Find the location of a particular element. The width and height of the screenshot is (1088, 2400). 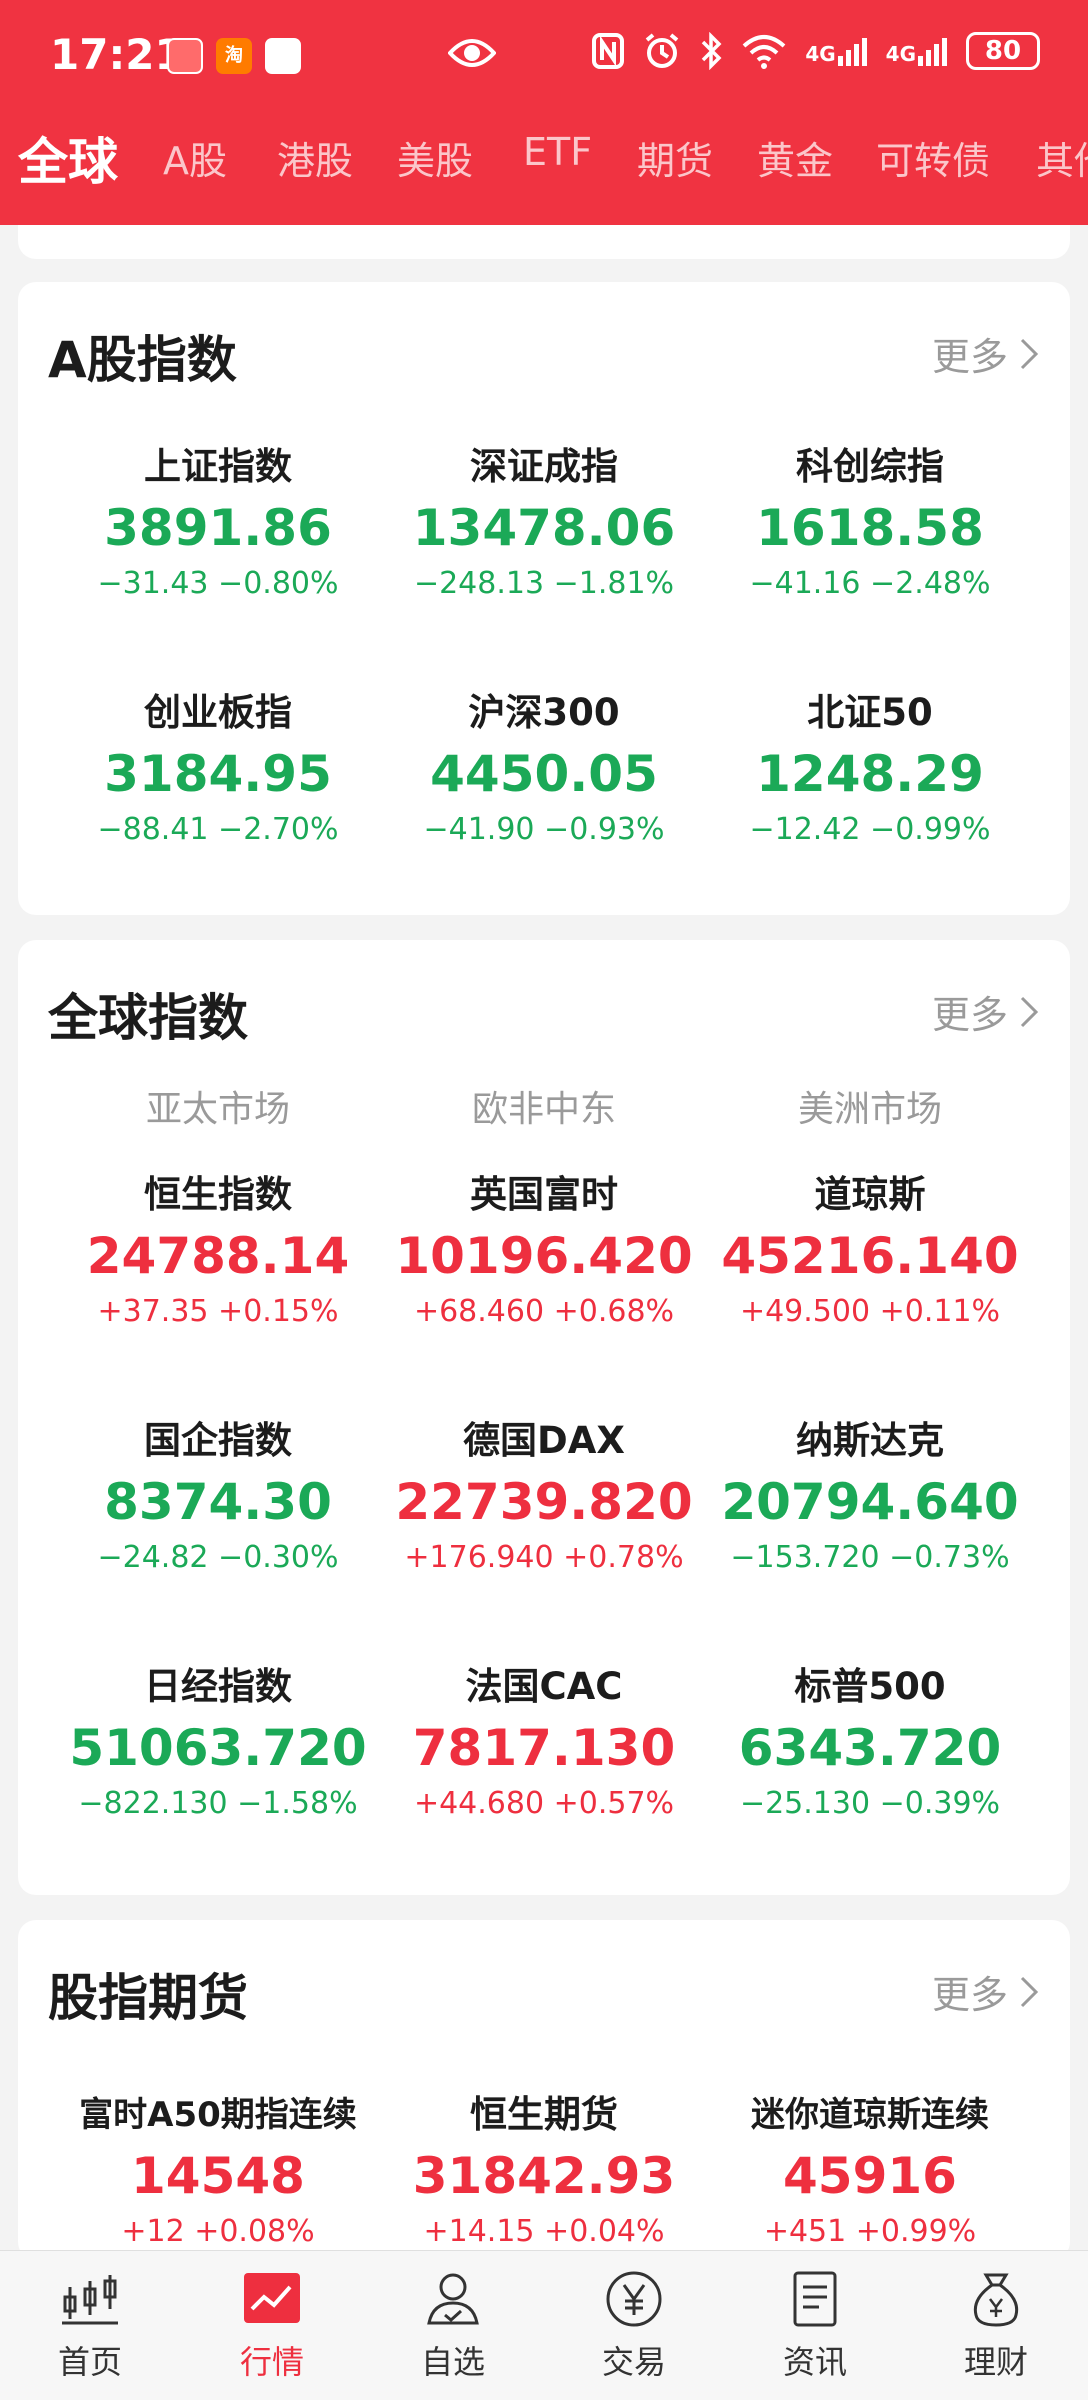

status-time: 17:21 is located at coordinates (117, 54).